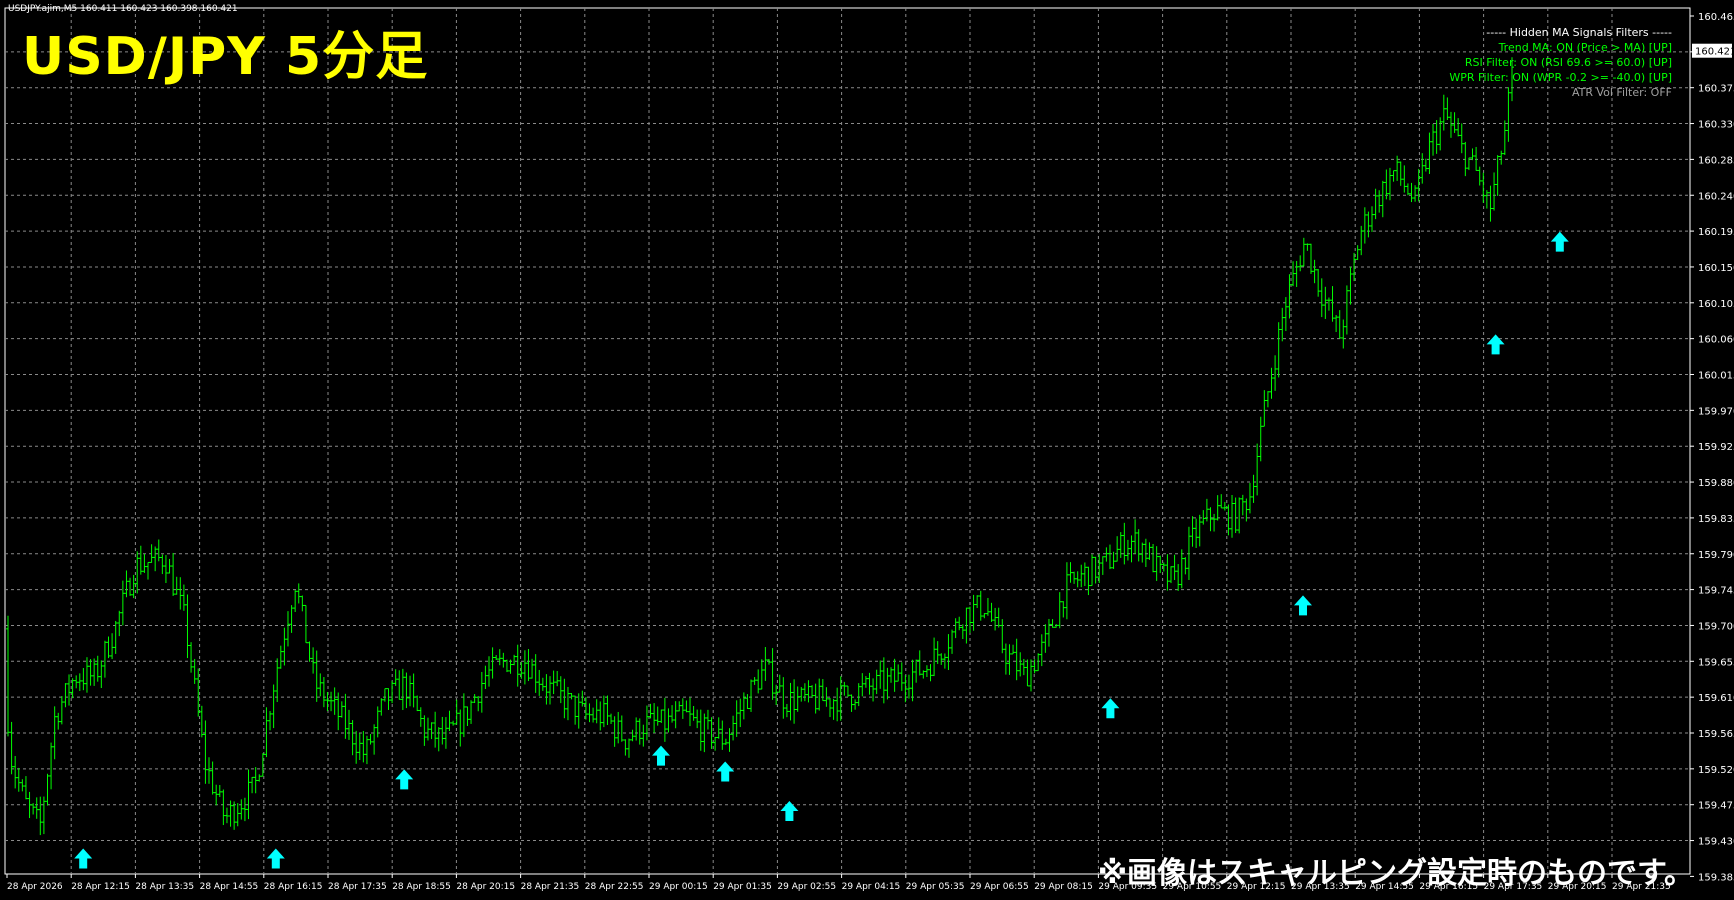  I want to click on time-tick-label: 28 Apr 14:55, so click(229, 887).